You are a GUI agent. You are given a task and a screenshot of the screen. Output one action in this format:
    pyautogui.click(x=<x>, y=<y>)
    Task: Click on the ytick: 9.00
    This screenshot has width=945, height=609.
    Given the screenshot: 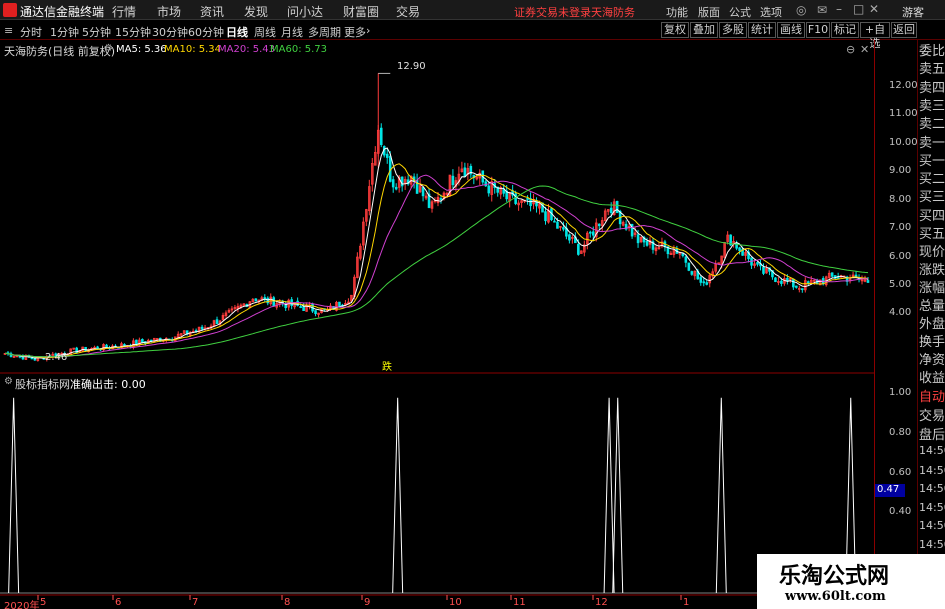 What is the action you would take?
    pyautogui.click(x=900, y=170)
    